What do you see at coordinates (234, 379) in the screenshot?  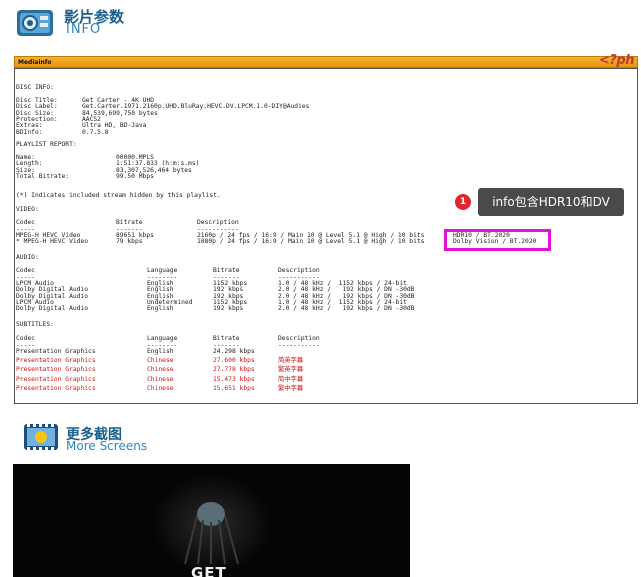 I see `subtitle-bitrate-cell: 15.473 kbps` at bounding box center [234, 379].